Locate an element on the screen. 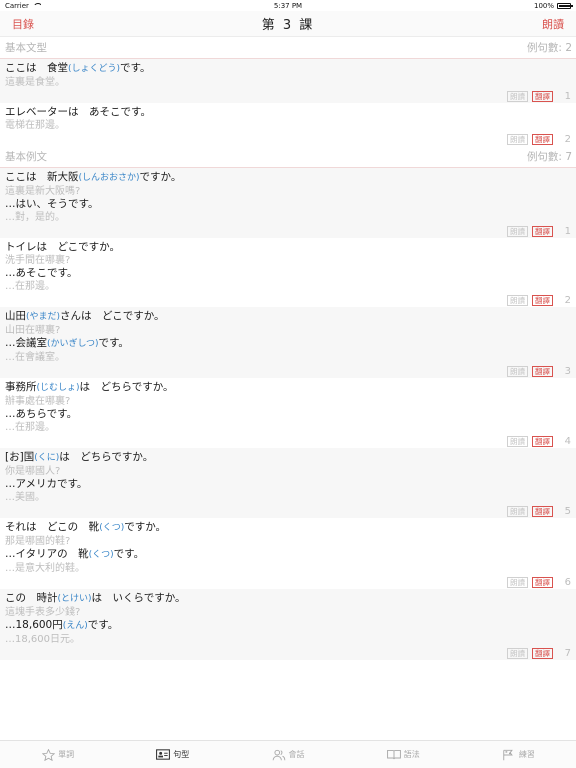 The height and width of the screenshot is (768, 576). chinese-translation: …18,600日元。 is located at coordinates (42, 639).